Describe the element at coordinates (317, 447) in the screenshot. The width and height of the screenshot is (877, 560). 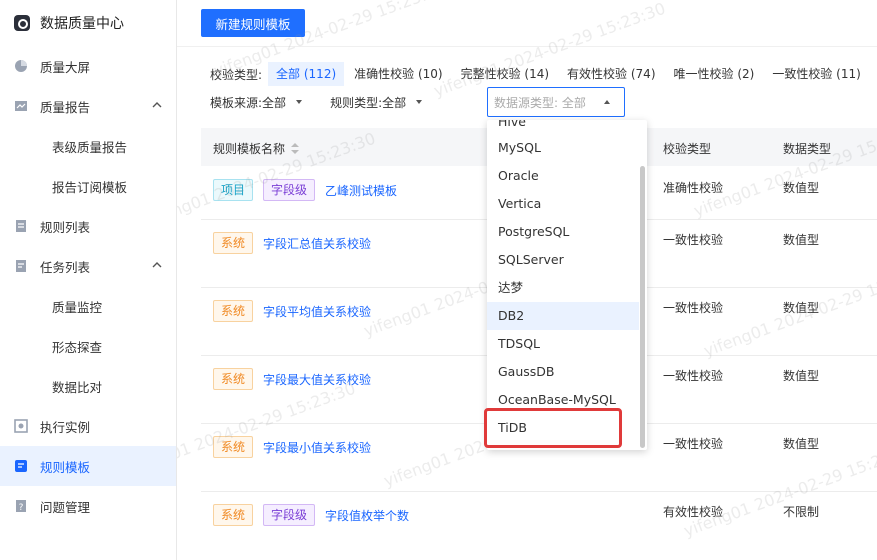
I see `template-name-link: 字段最小值关系校验` at that location.